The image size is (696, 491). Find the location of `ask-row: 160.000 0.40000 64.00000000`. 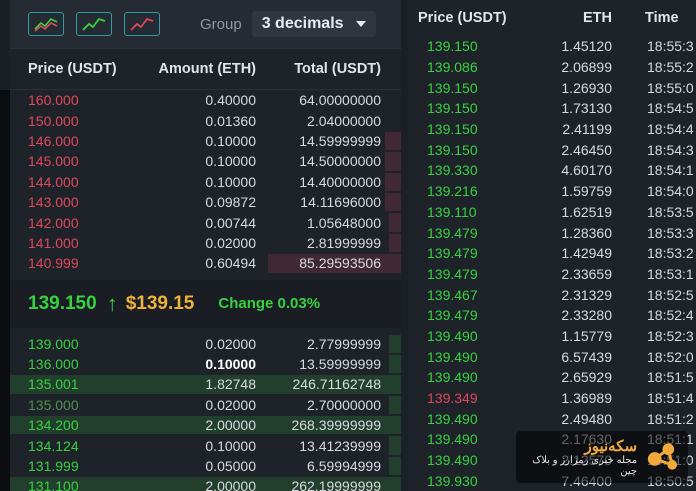

ask-row: 160.000 0.40000 64.00000000 is located at coordinates (205, 100).